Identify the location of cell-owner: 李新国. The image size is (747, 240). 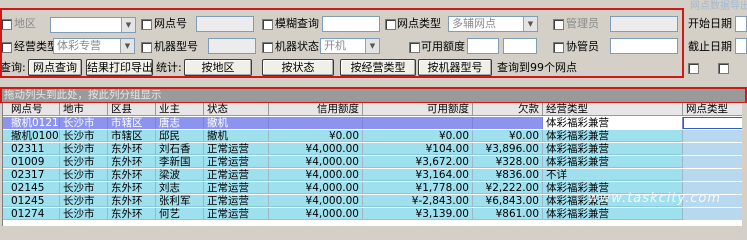
(180, 162).